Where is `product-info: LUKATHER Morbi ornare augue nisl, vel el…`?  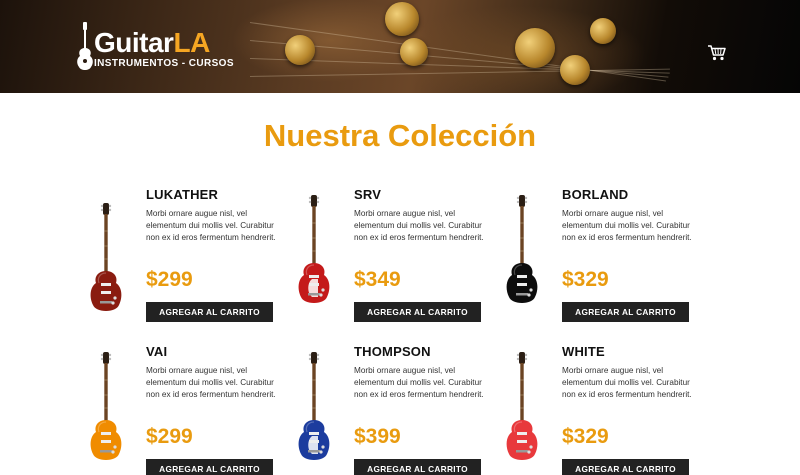 product-info: LUKATHER Morbi ornare augue nisl, vel el… is located at coordinates (216, 254).